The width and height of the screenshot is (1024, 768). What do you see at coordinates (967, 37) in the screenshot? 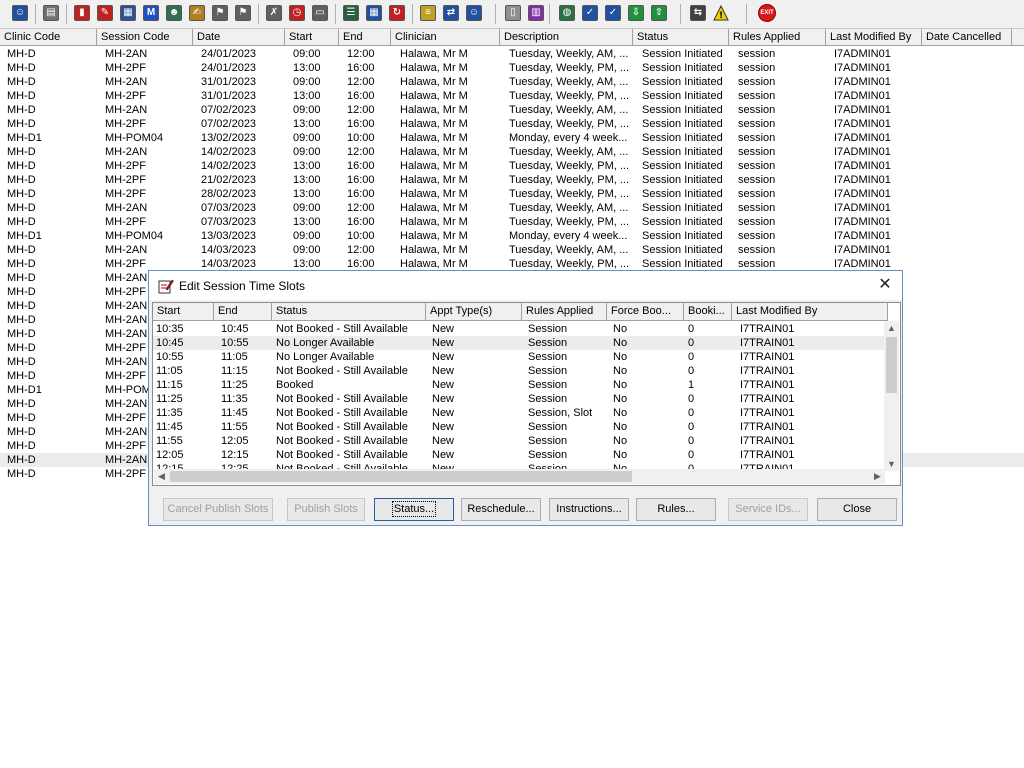
I see `column-header: Date Cancelled` at bounding box center [967, 37].